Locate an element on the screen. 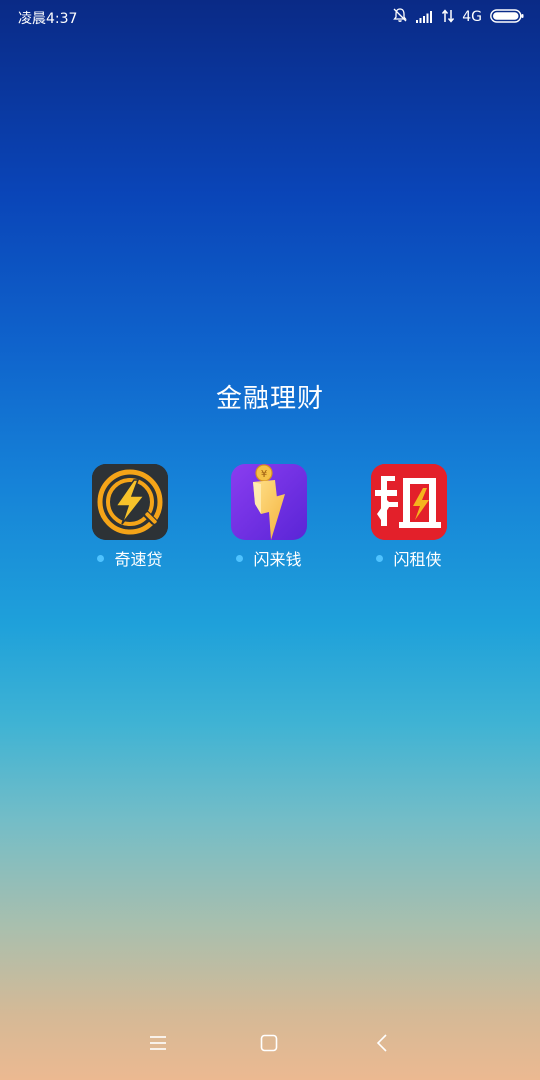 This screenshot has width=540, height=1080. home-button is located at coordinates (269, 1045).